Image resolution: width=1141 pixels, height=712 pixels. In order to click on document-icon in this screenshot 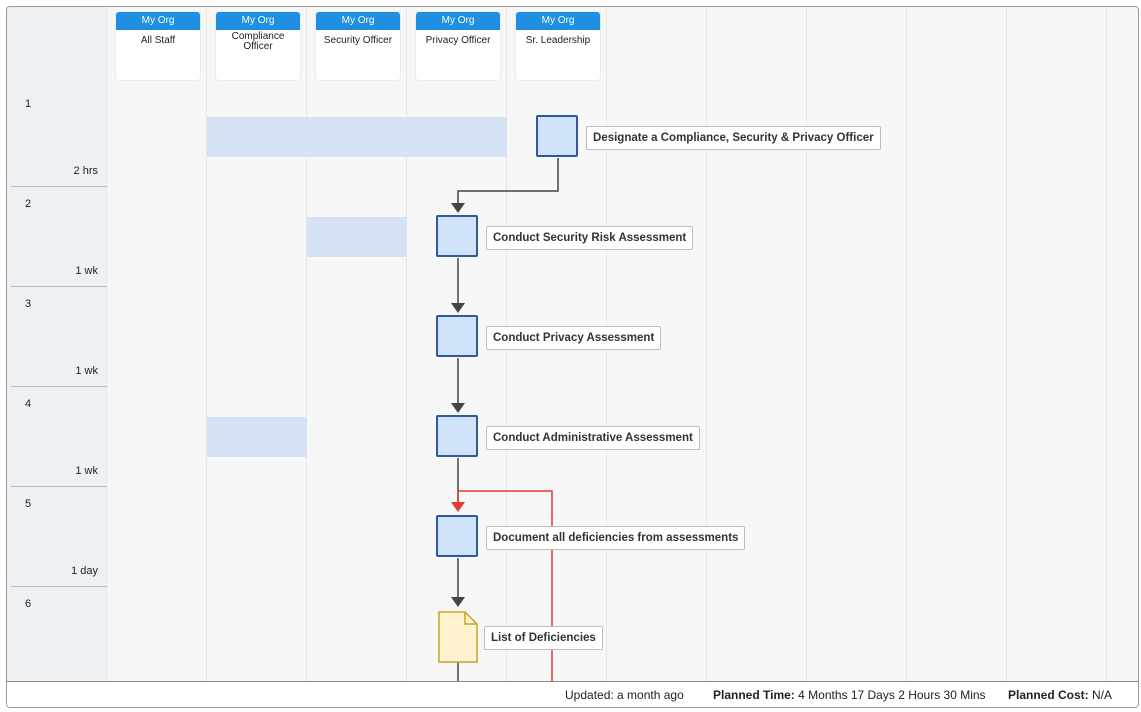, I will do `click(458, 637)`.